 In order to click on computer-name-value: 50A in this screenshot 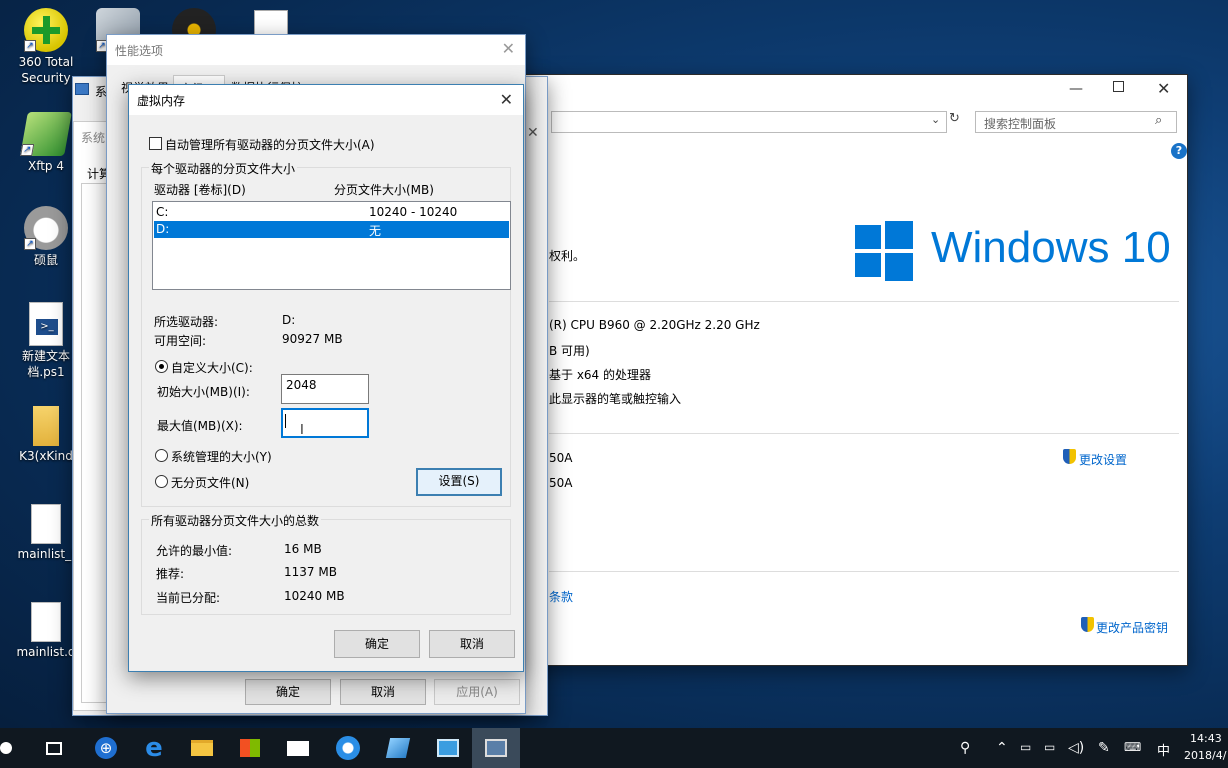, I will do `click(561, 458)`.